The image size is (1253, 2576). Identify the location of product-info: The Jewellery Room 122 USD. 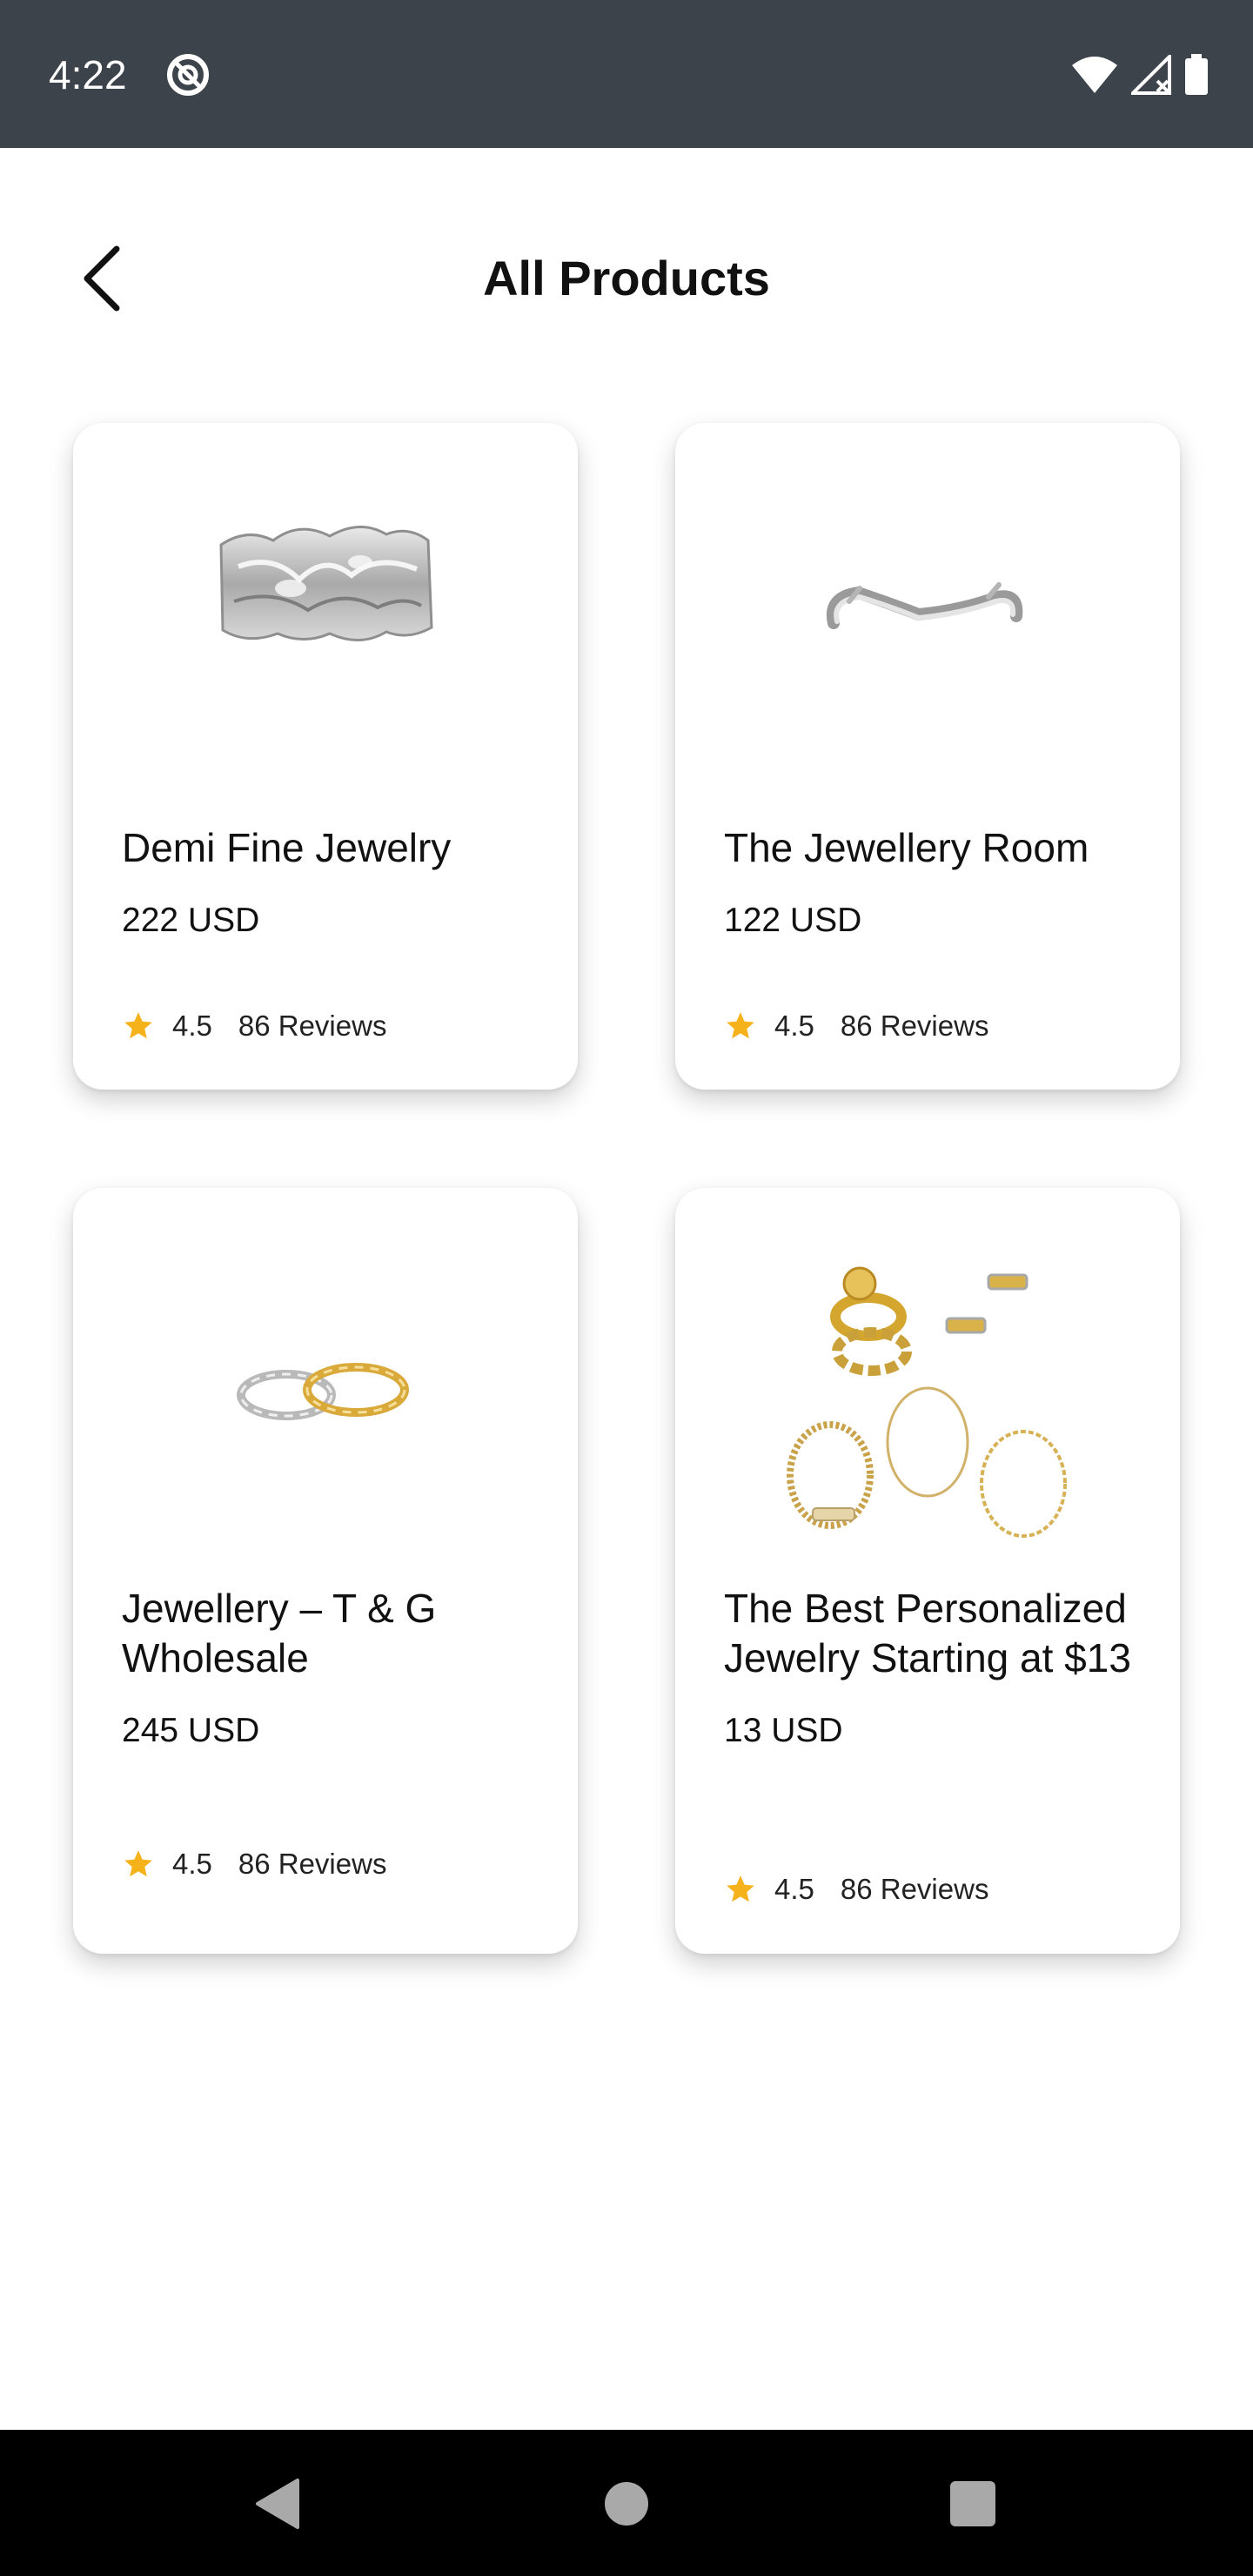
(934, 883).